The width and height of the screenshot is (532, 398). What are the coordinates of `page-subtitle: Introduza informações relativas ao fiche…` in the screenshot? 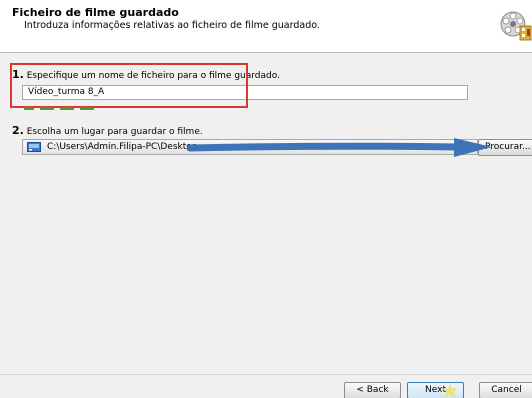 It's located at (172, 25).